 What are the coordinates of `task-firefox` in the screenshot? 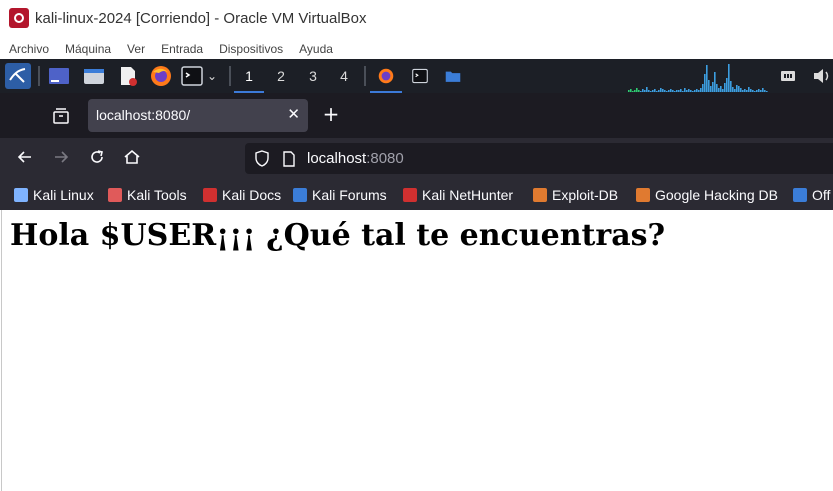 It's located at (386, 76).